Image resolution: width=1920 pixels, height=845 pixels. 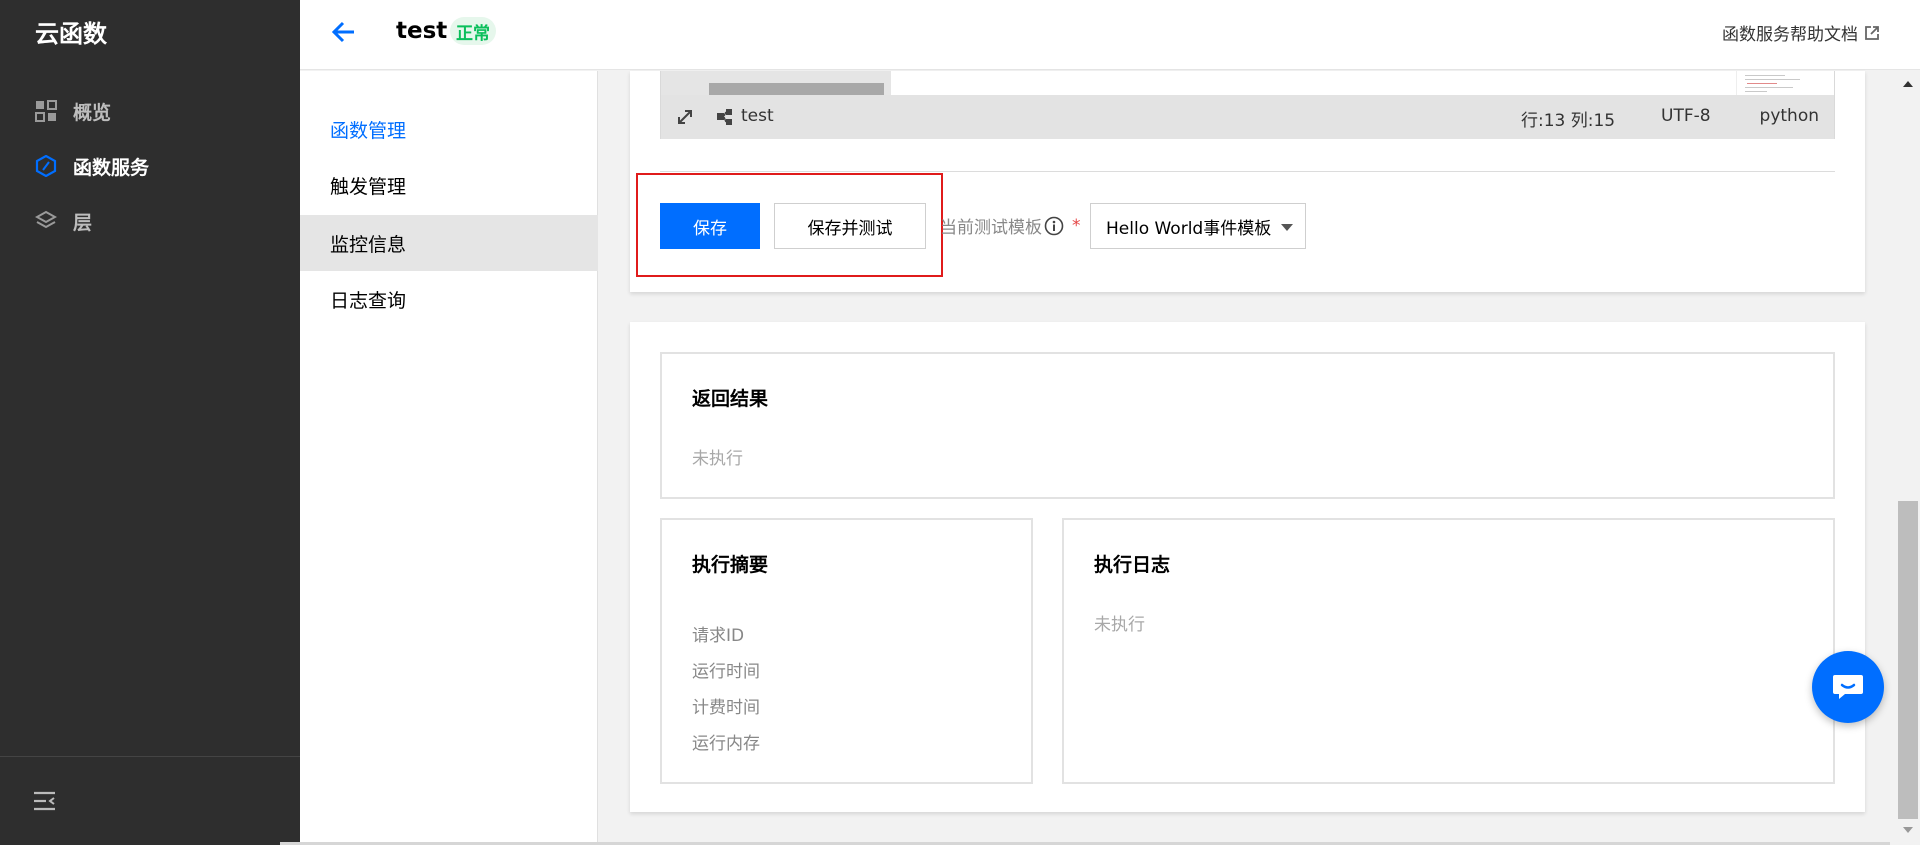 I want to click on editor-status-bar: test 行:13 列:15 UTF-8 python, so click(x=1247, y=117).